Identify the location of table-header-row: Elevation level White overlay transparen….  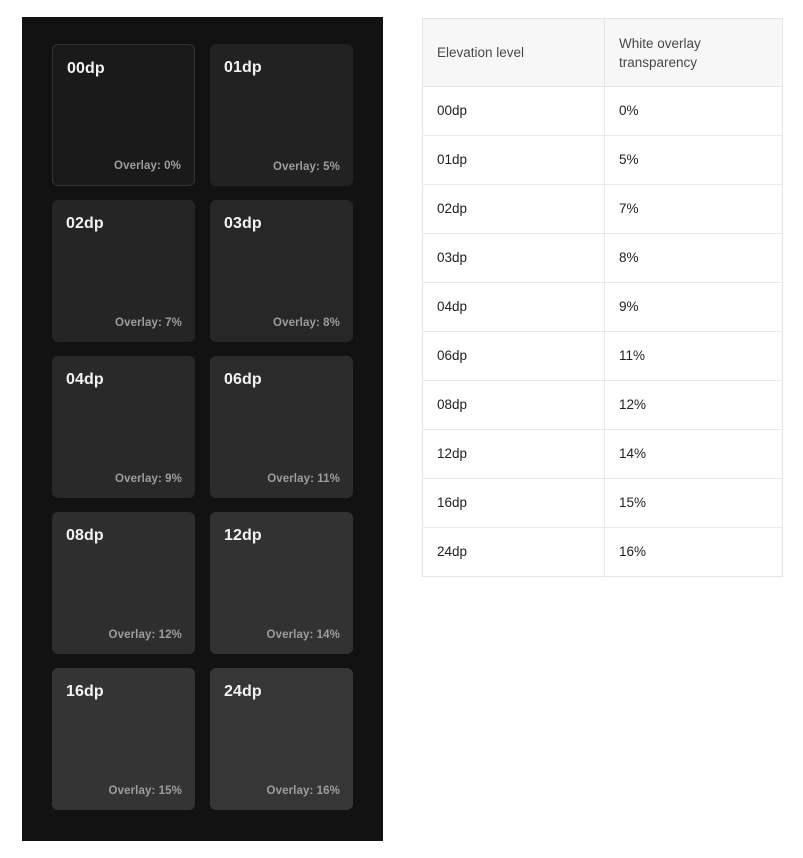
(602, 52).